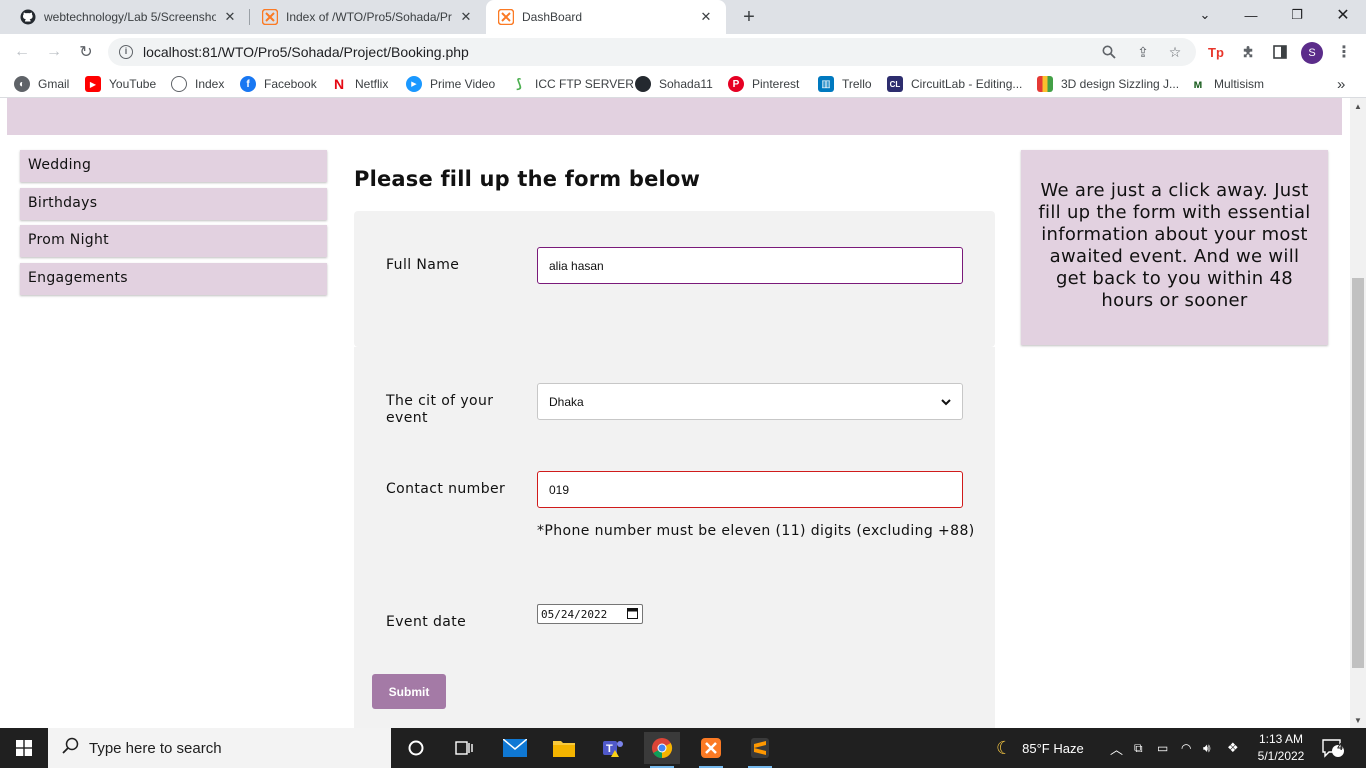  I want to click on xampp-taskbar-icon, so click(711, 750).